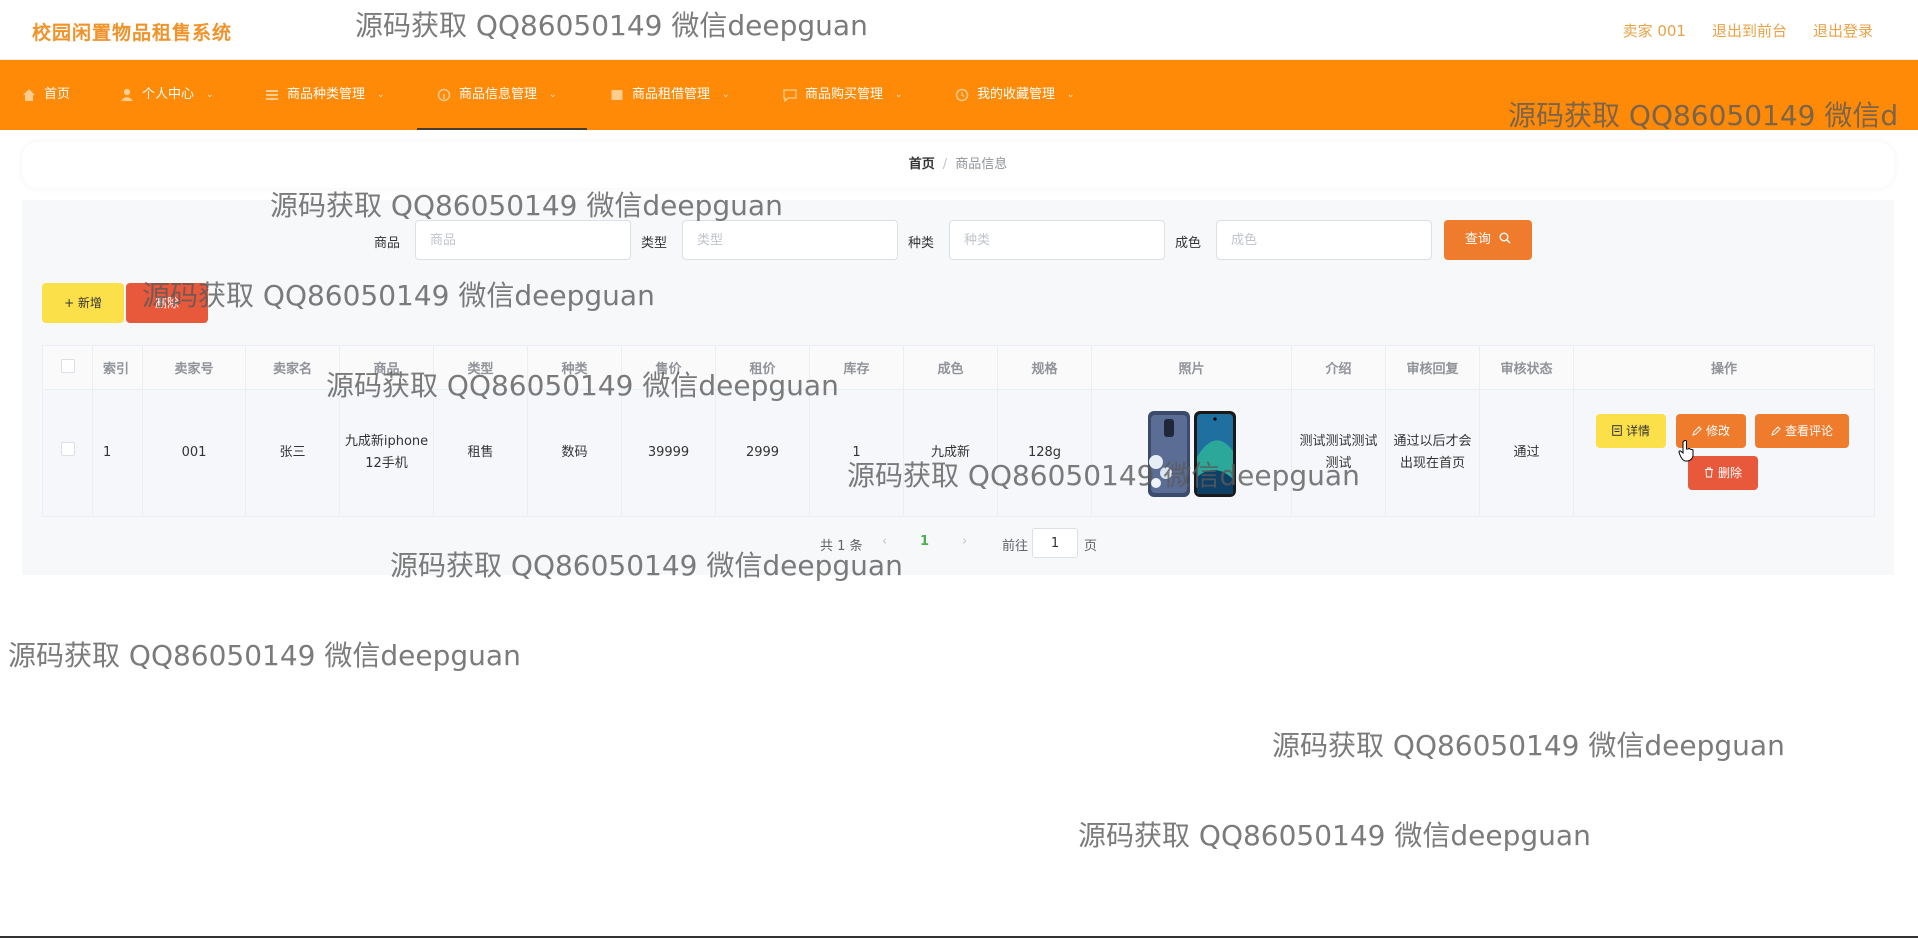 This screenshot has width=1918, height=938. I want to click on photo-cell, so click(1191, 453).